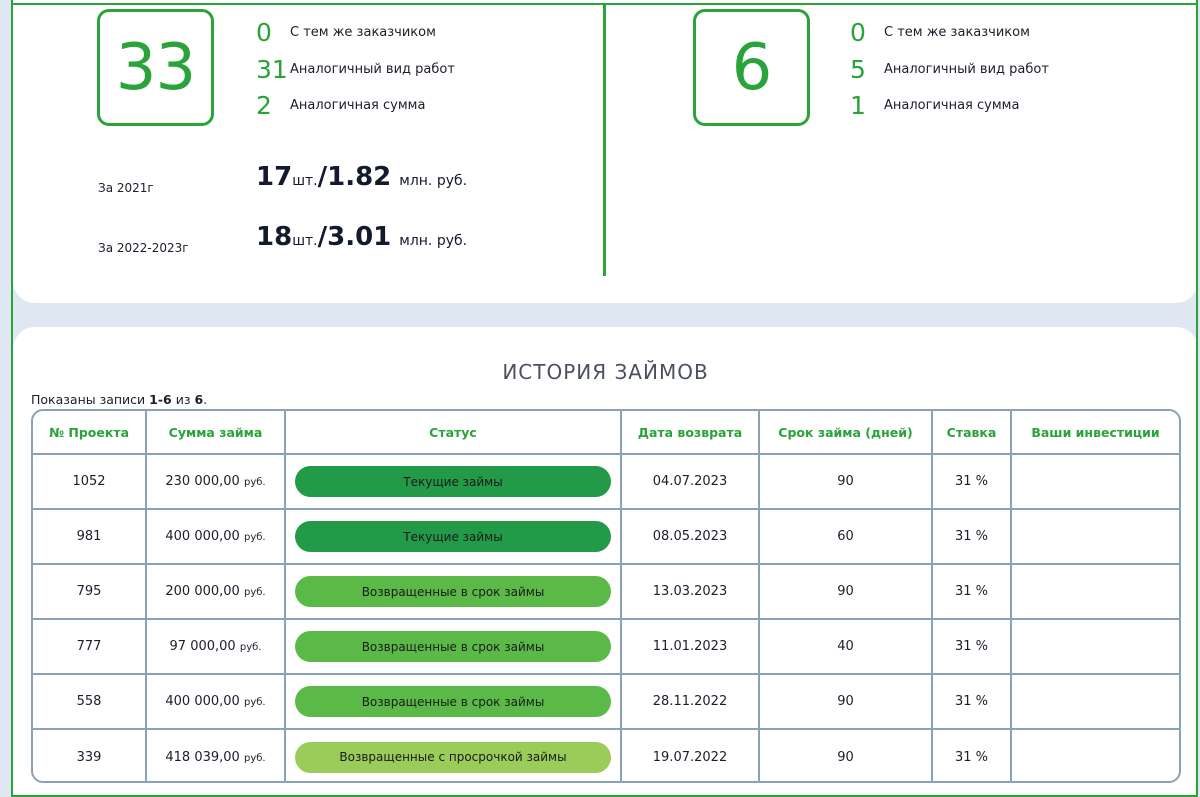 Image resolution: width=1200 pixels, height=797 pixels. I want to click on year-value-2021: 17 шт. / 1.82 млн. руб., so click(361, 177).